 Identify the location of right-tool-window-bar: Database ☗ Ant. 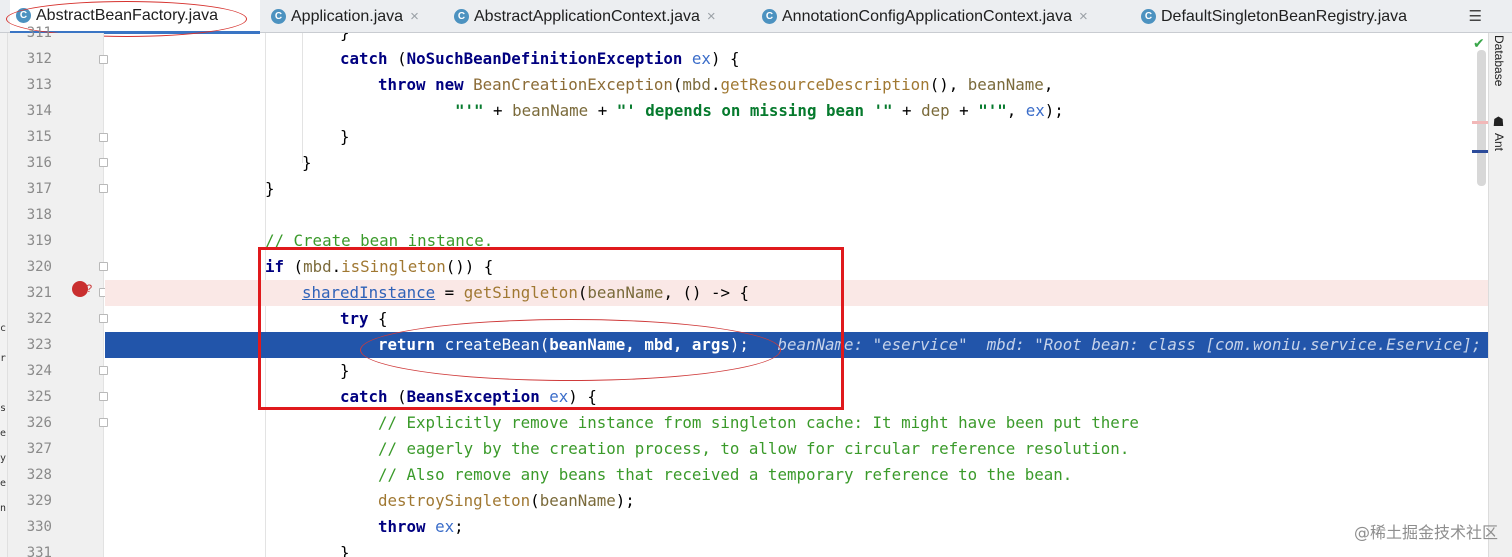
(1500, 295).